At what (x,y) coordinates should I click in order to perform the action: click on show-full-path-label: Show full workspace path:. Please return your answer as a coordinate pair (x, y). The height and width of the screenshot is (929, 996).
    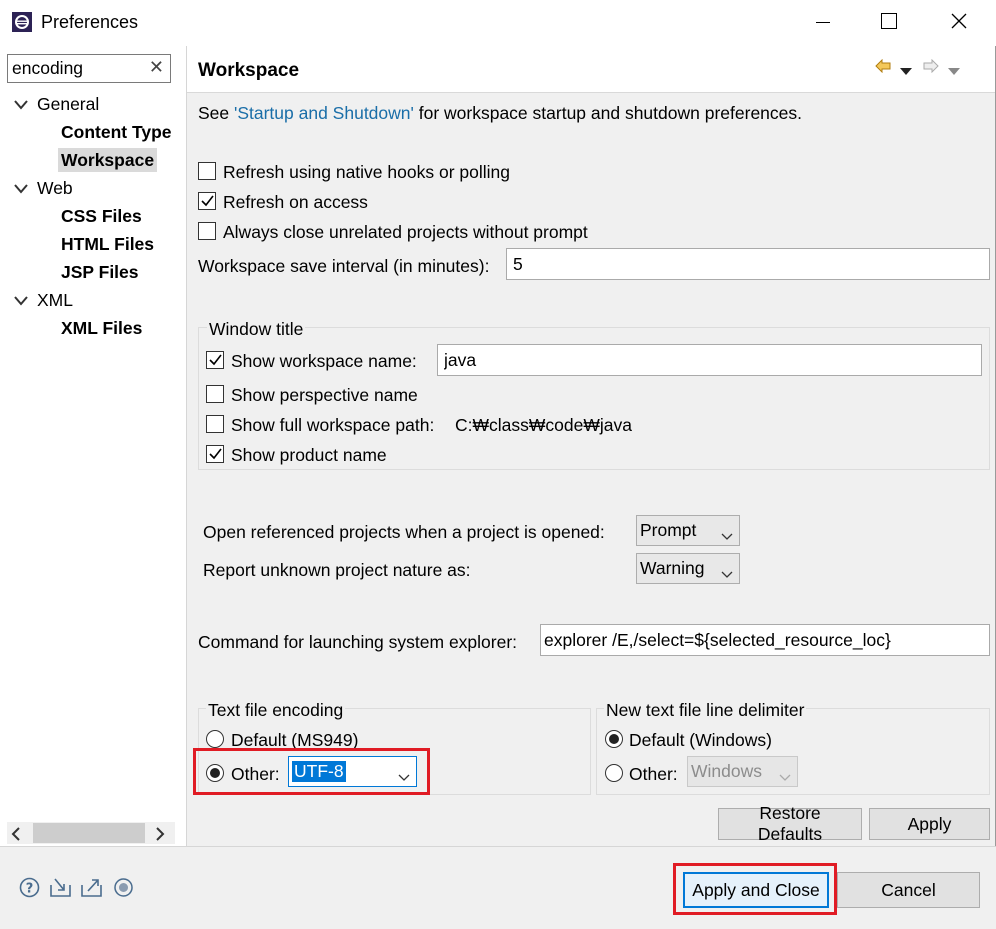
    Looking at the image, I should click on (333, 425).